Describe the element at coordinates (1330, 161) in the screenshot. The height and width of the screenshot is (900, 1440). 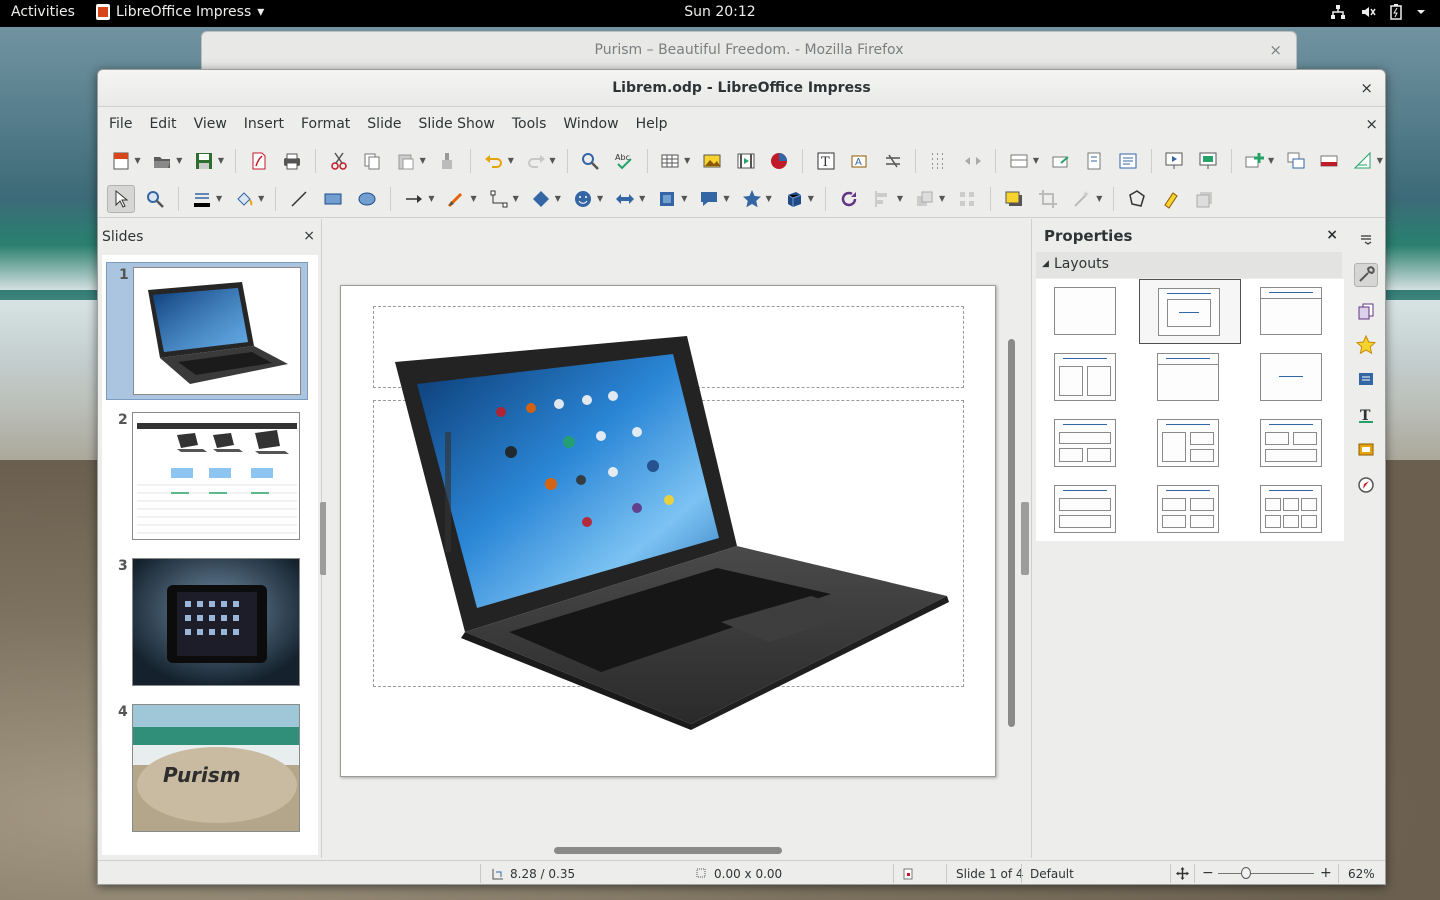
I see `delete-slide-button` at that location.